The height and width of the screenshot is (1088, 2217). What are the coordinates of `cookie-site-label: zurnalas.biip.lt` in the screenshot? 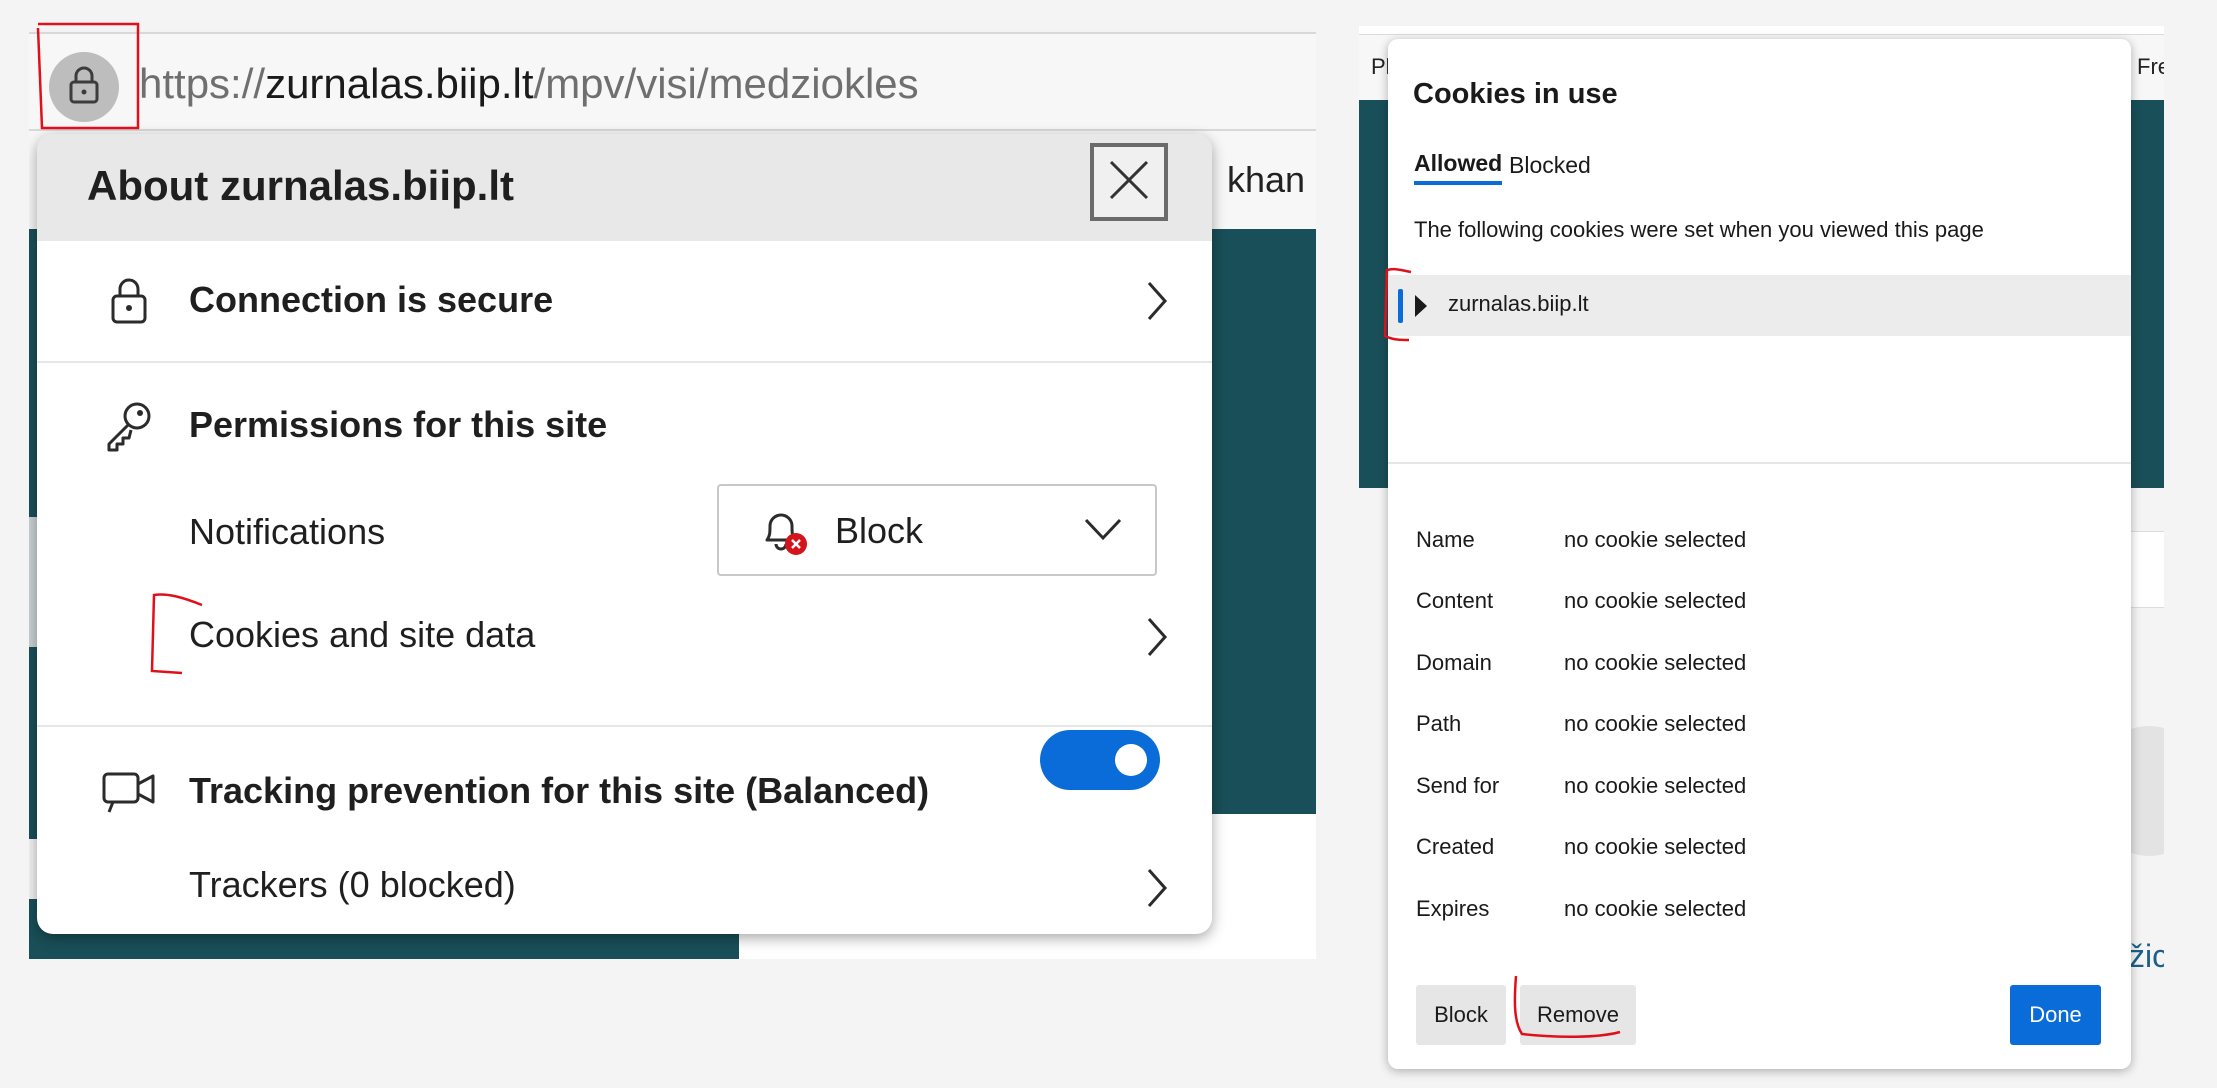 It's located at (1518, 303).